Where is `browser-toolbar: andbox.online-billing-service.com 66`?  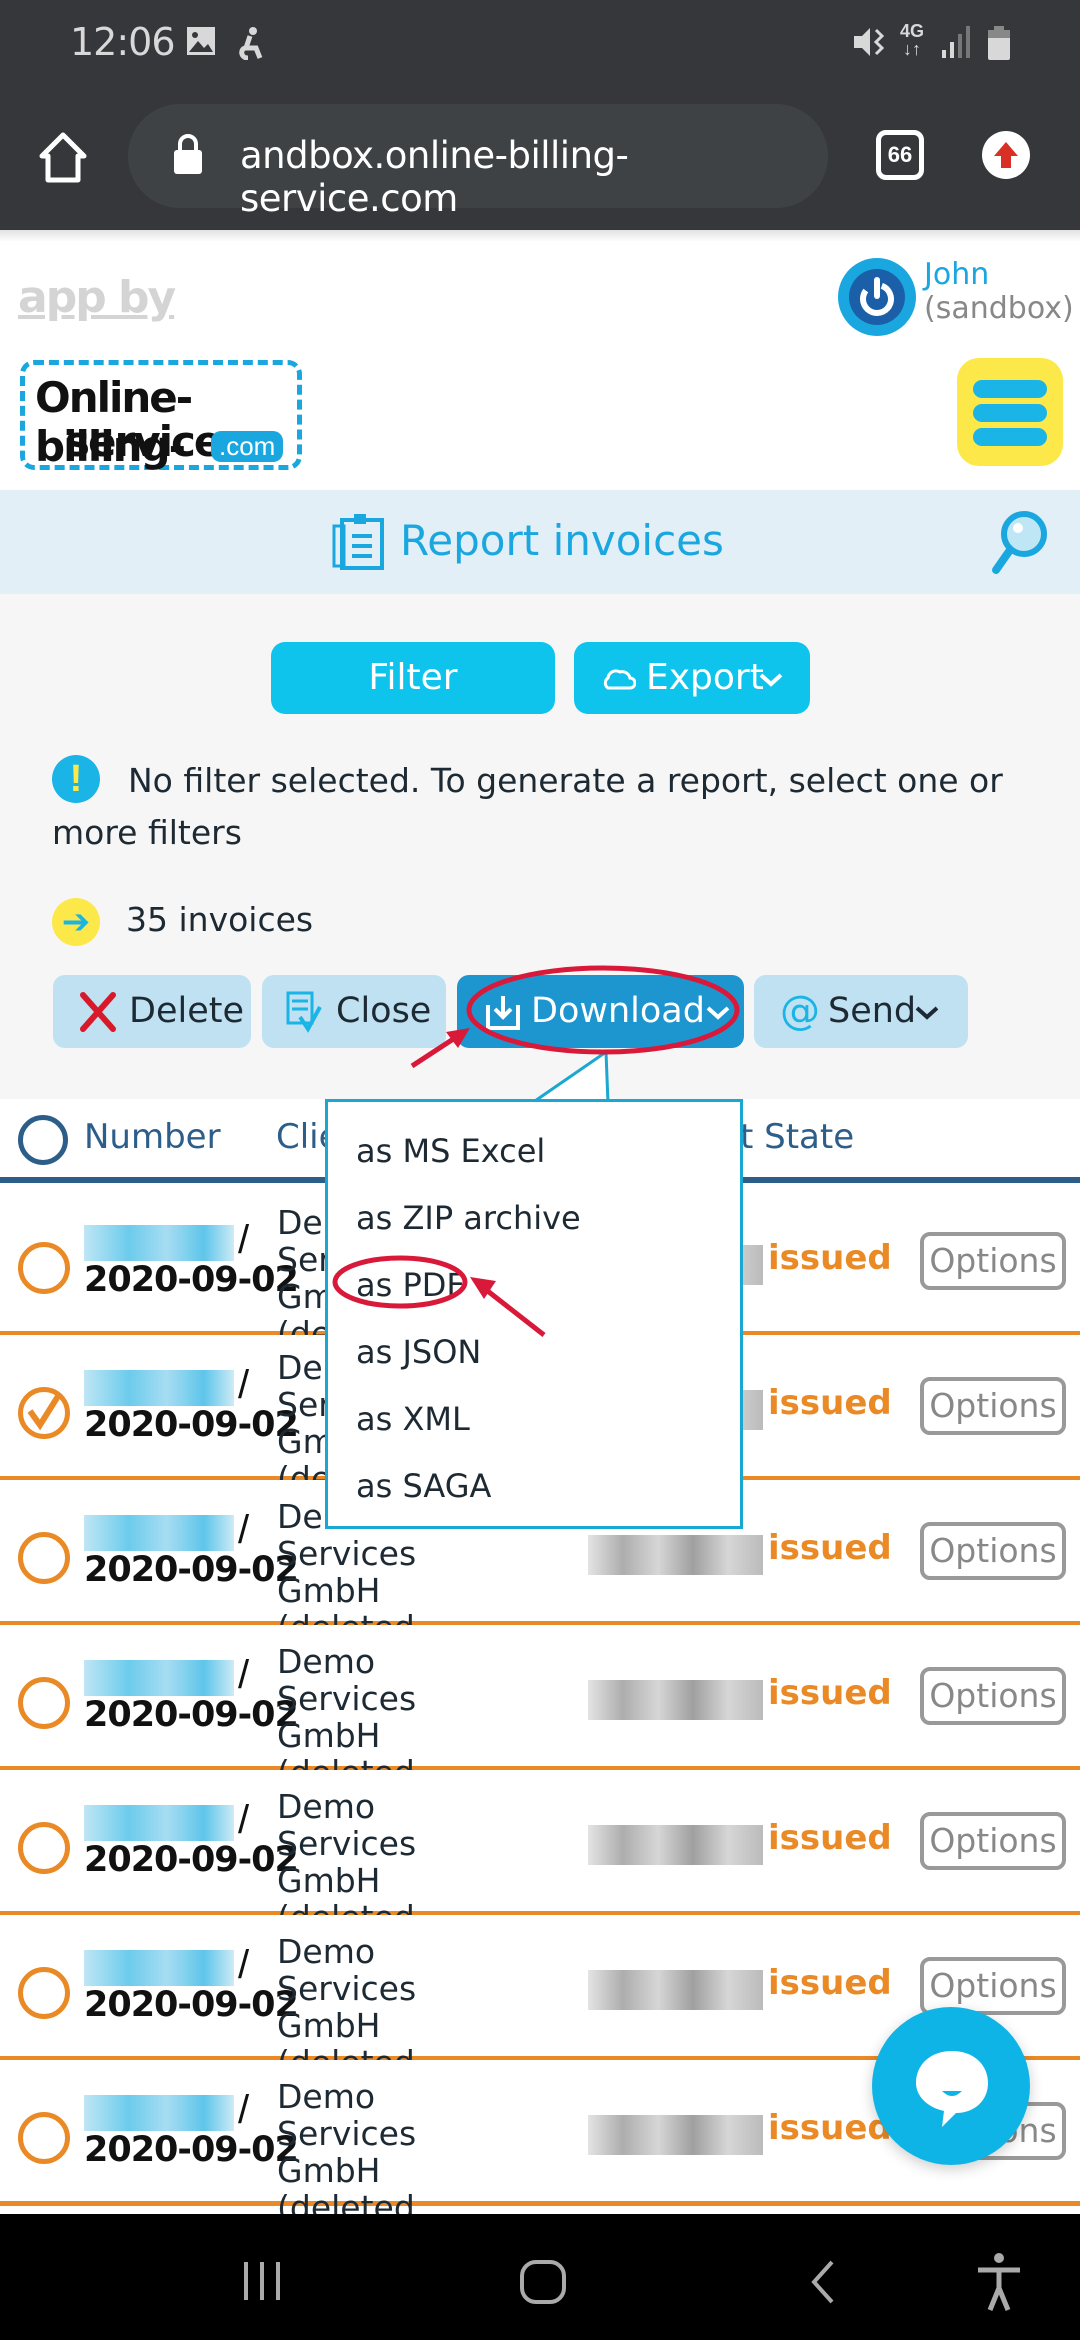 browser-toolbar: andbox.online-billing-service.com 66 is located at coordinates (540, 158).